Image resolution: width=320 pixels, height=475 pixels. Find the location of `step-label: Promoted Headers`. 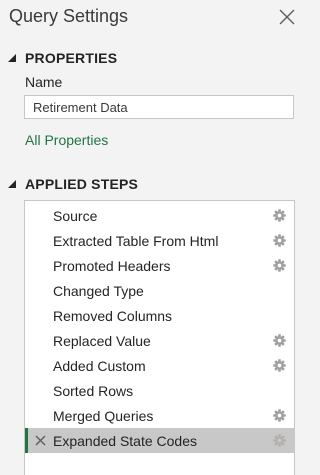

step-label: Promoted Headers is located at coordinates (112, 265).